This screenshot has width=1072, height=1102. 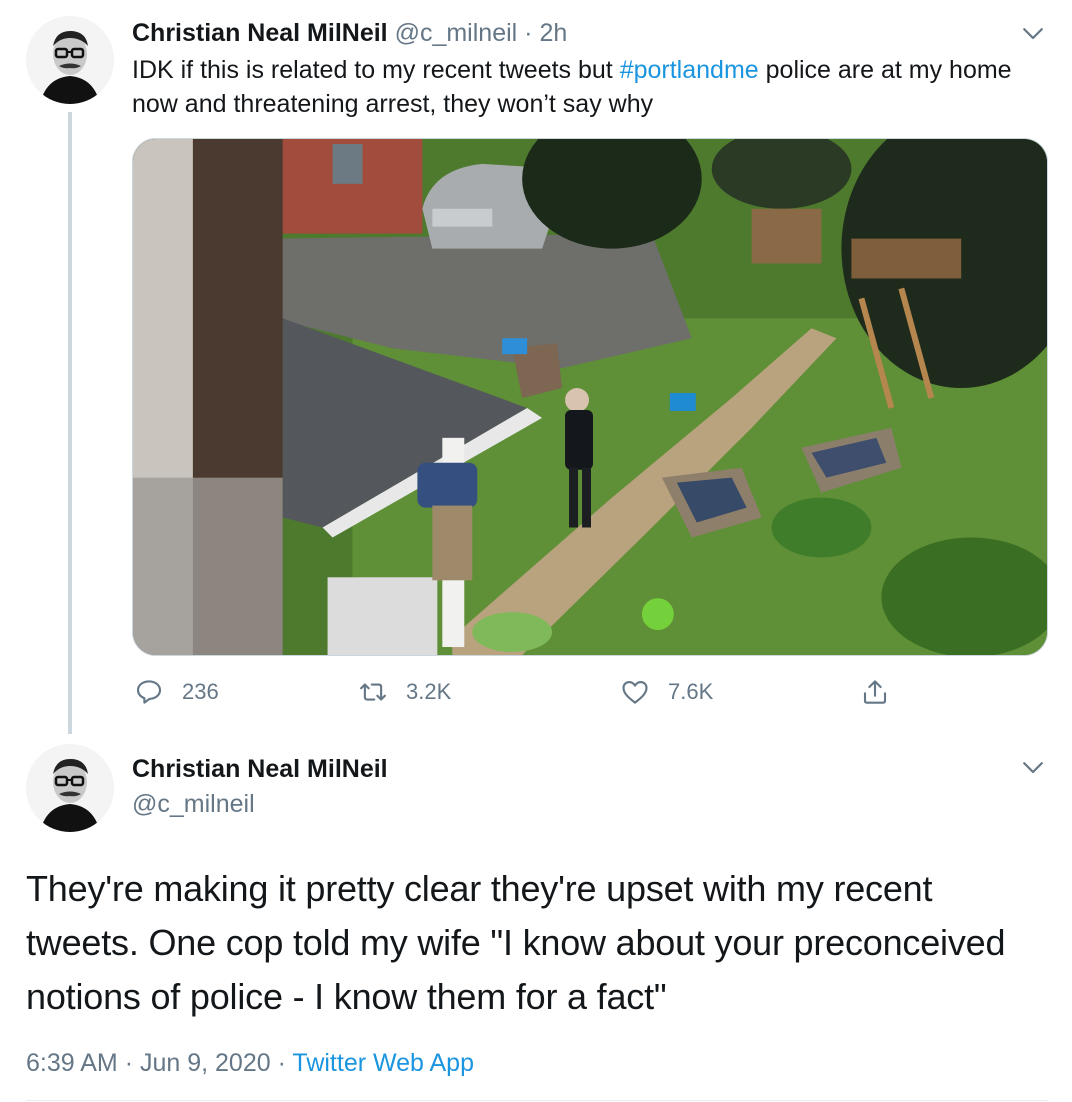 I want to click on tweet-actions: 236 3.2K 7.6K, so click(x=590, y=692).